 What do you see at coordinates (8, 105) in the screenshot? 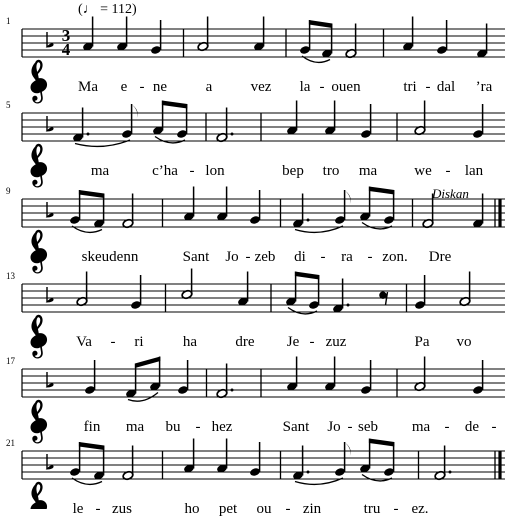
I see `measure-number: 5` at bounding box center [8, 105].